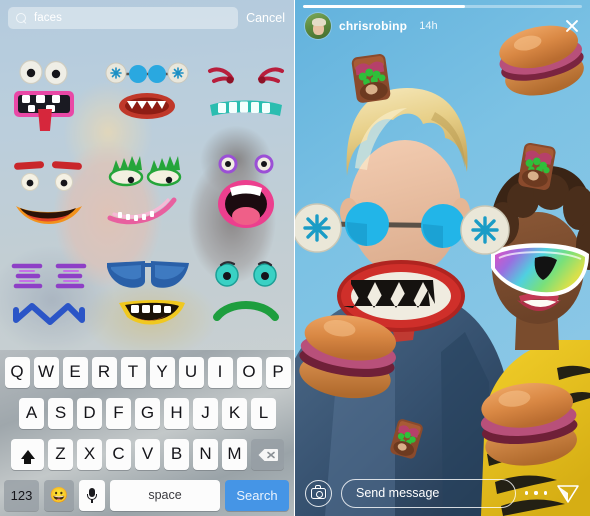 This screenshot has height=516, width=590. I want to click on key-o: O, so click(249, 372).